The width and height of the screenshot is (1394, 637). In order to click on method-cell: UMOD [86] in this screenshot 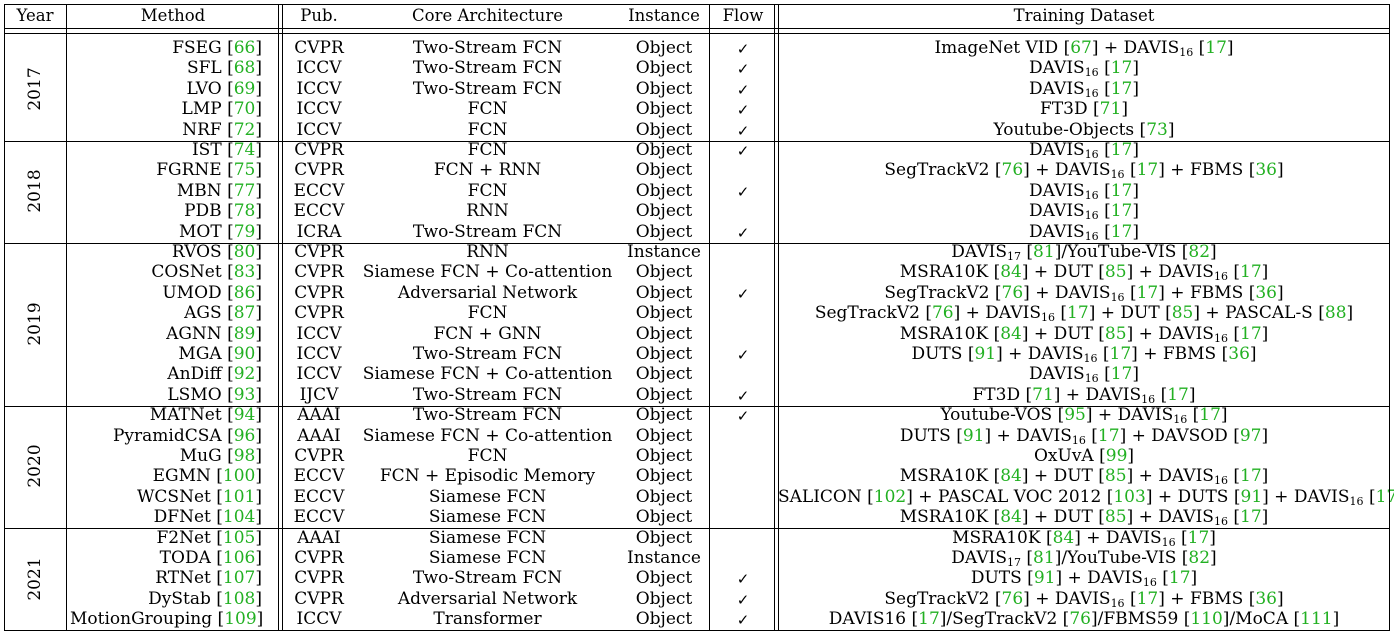, I will do `click(212, 292)`.